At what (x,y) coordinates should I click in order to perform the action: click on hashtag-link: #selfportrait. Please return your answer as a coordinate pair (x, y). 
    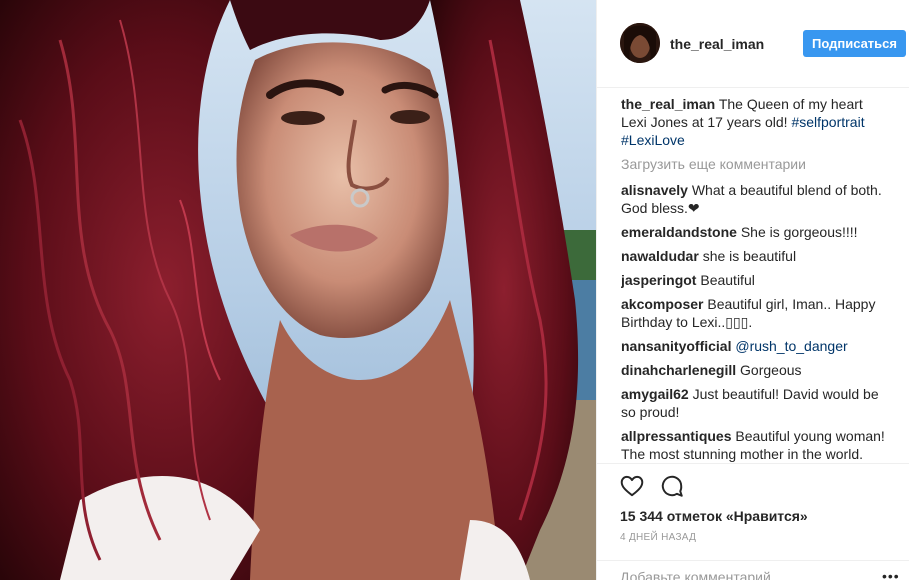
    Looking at the image, I should click on (827, 122).